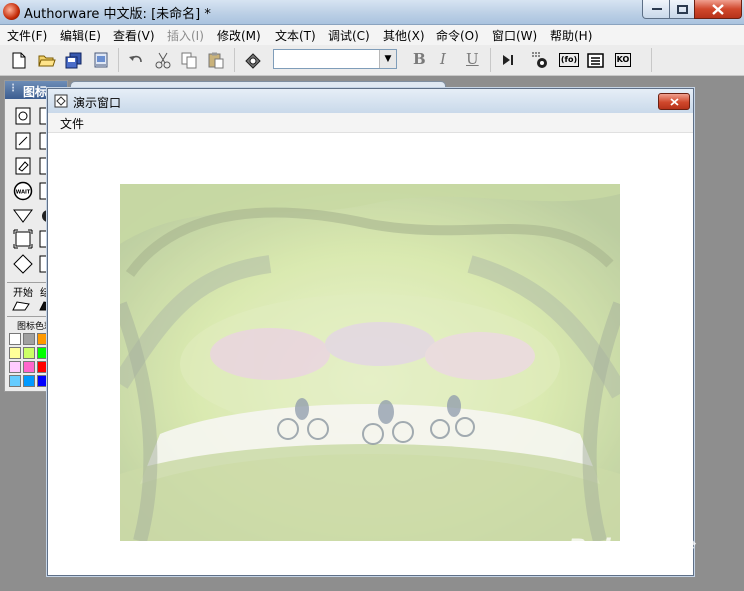  What do you see at coordinates (349, 35) in the screenshot?
I see `menu-debug: 调试(C)` at bounding box center [349, 35].